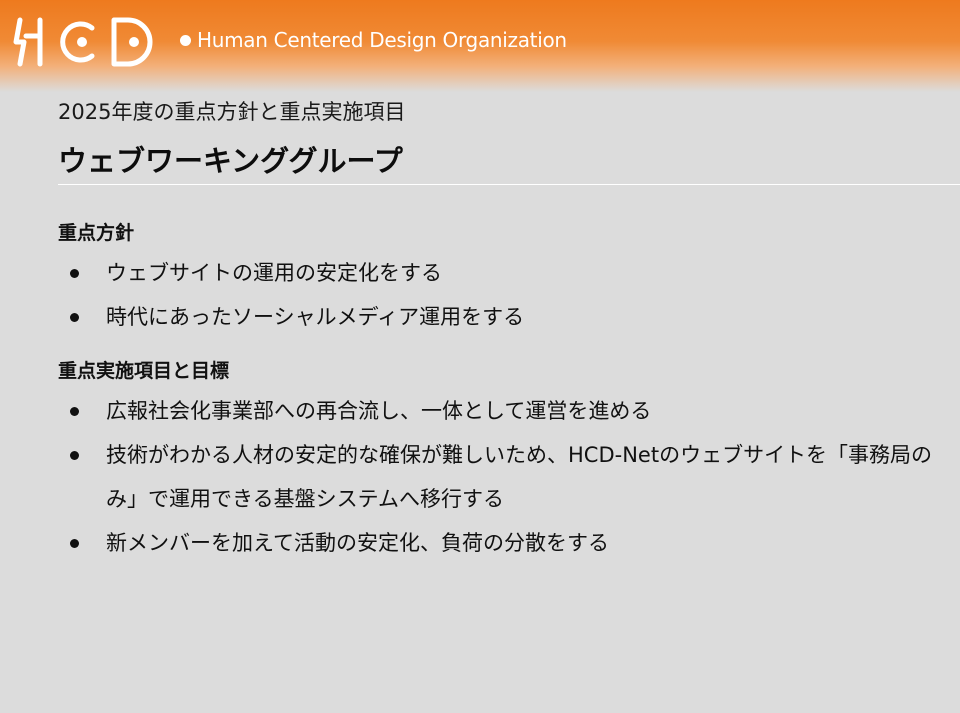  What do you see at coordinates (185, 40) in the screenshot?
I see `tagline-dot-icon` at bounding box center [185, 40].